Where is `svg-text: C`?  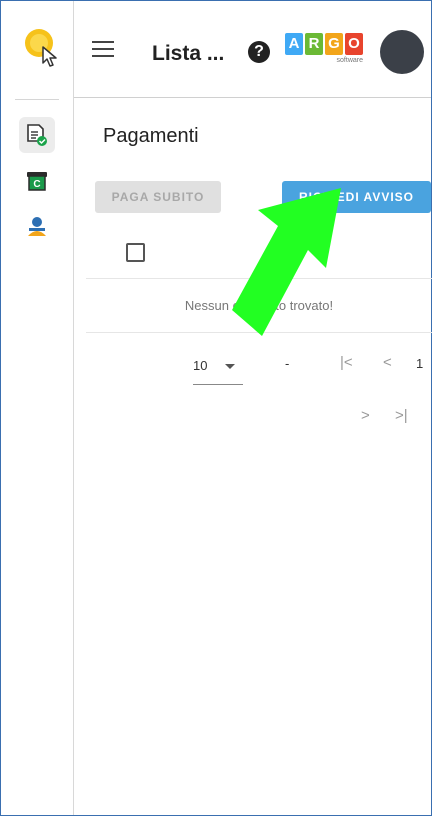
svg-text: C is located at coordinates (36, 184).